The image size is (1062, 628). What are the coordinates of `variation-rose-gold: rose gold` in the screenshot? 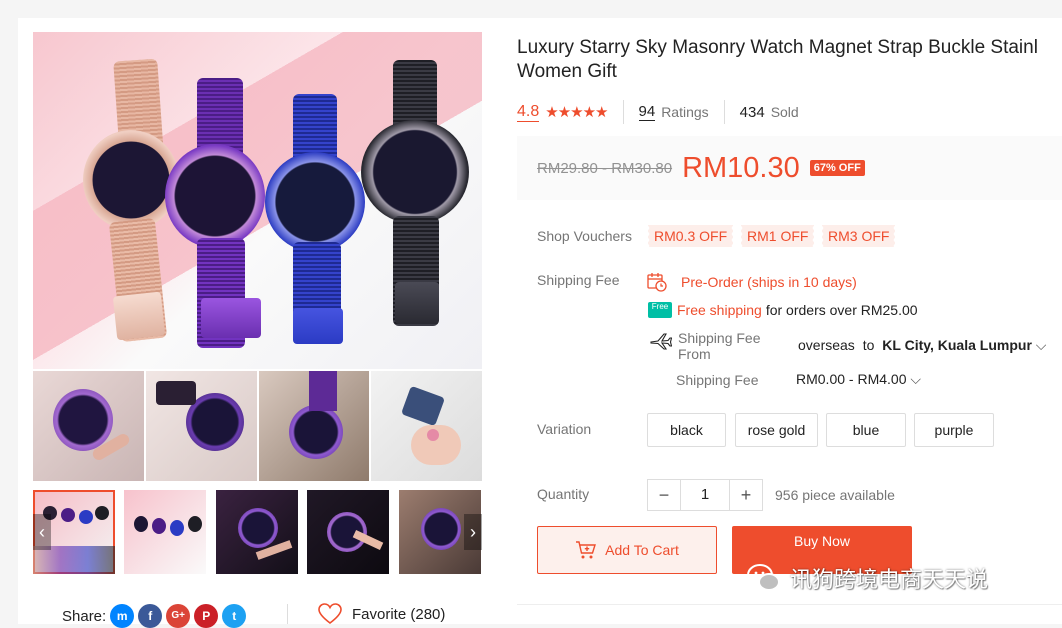 It's located at (776, 430).